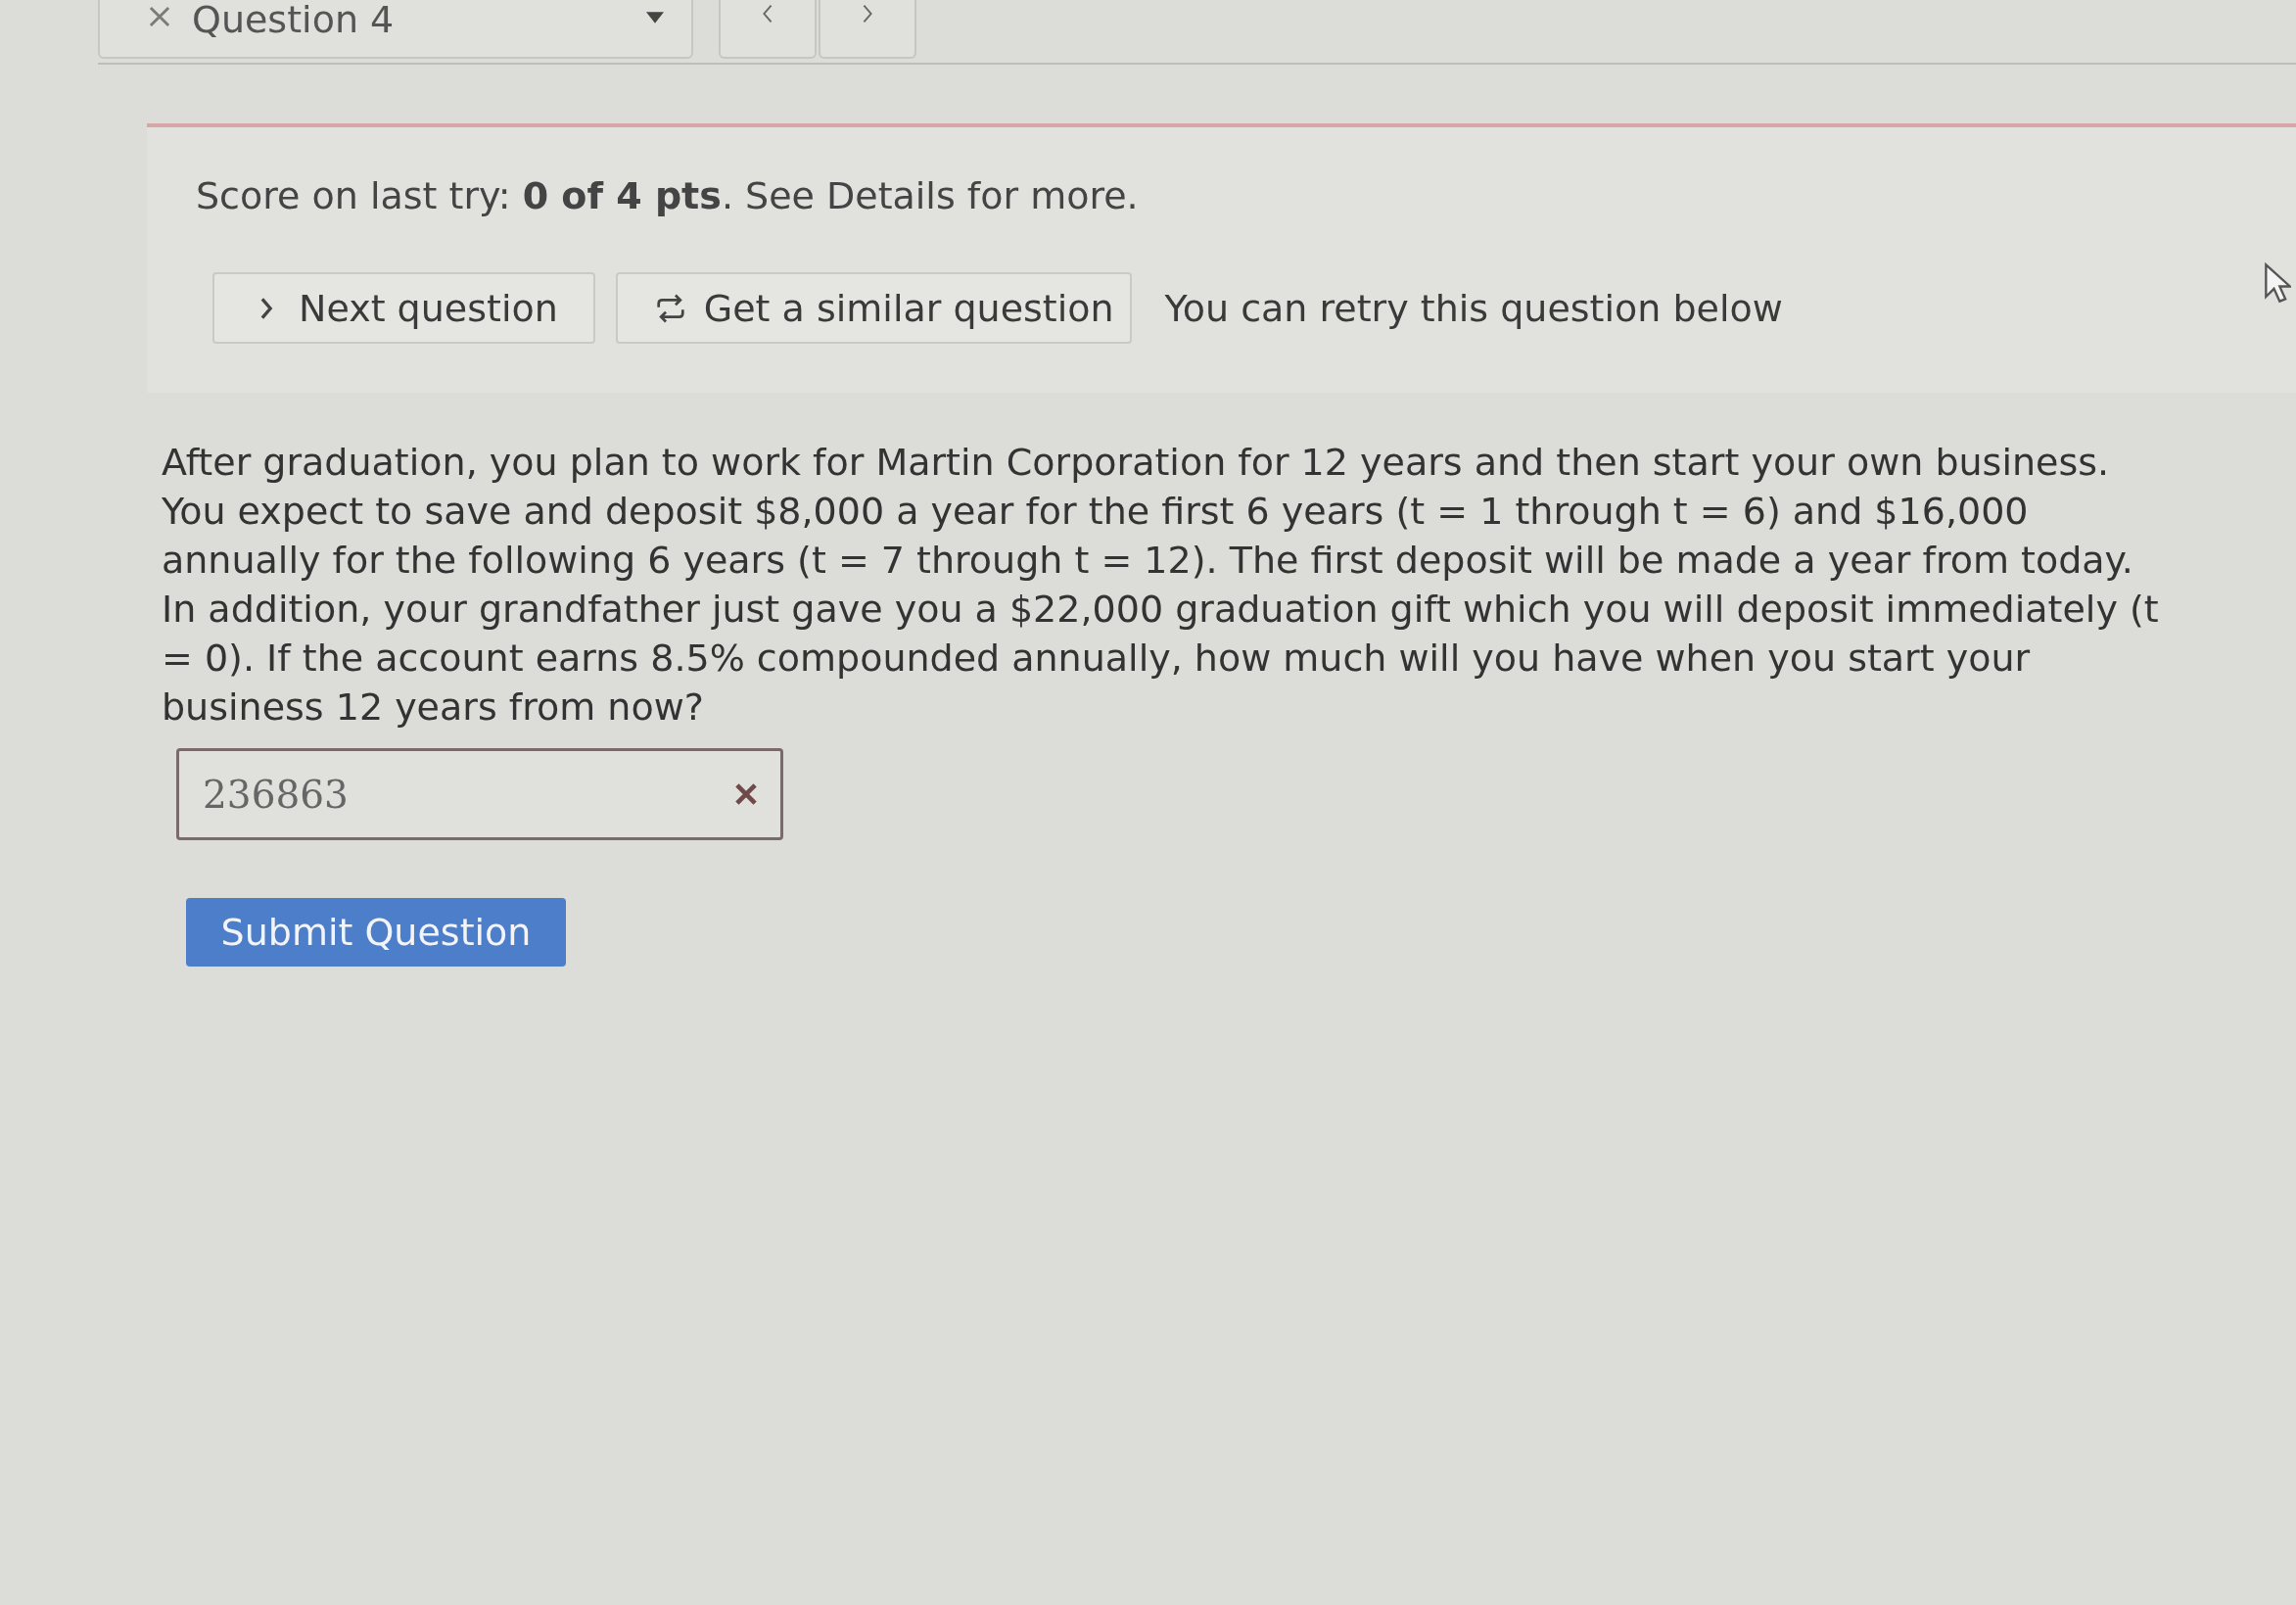 The width and height of the screenshot is (2296, 1605). Describe the element at coordinates (668, 196) in the screenshot. I see `score-text: Score on last try: 0 of 4 pts. See Details for more.` at that location.